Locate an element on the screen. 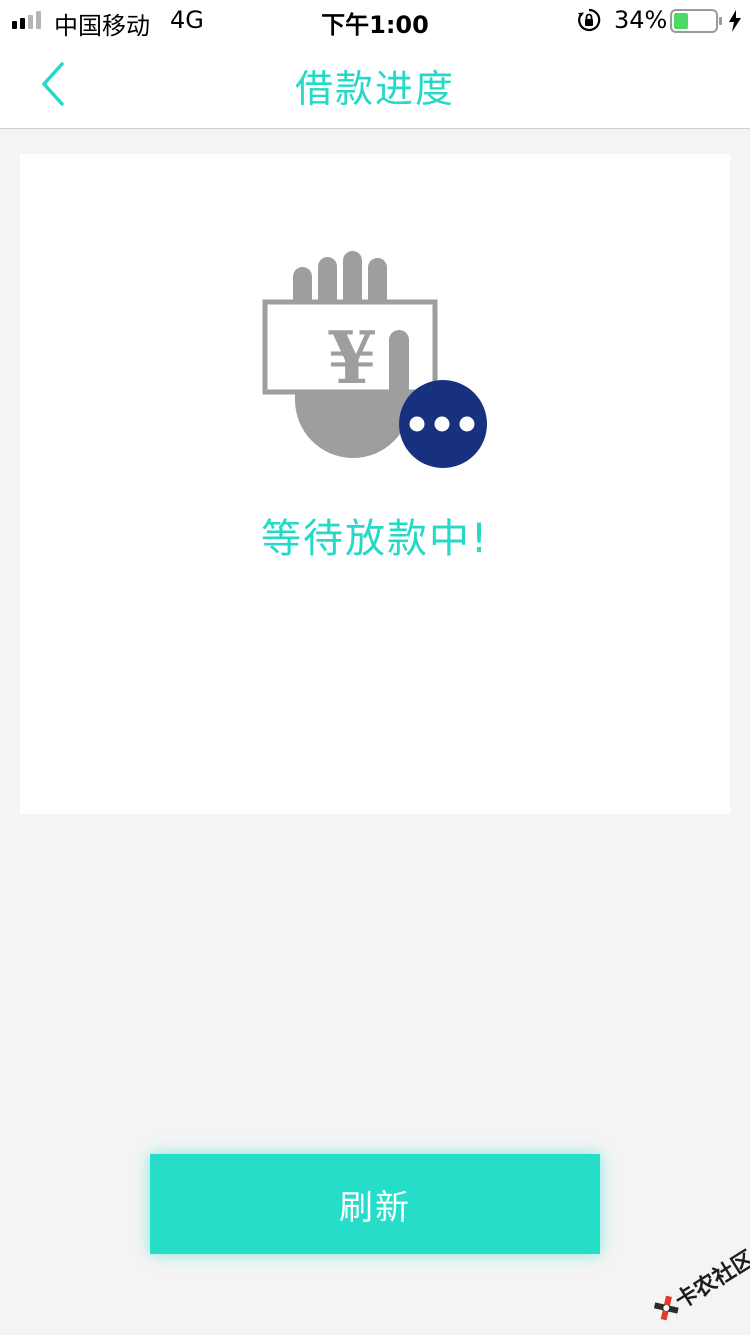 The height and width of the screenshot is (1335, 750). status-bar: 中国移动 4G 下午1:00 34% is located at coordinates (375, 20).